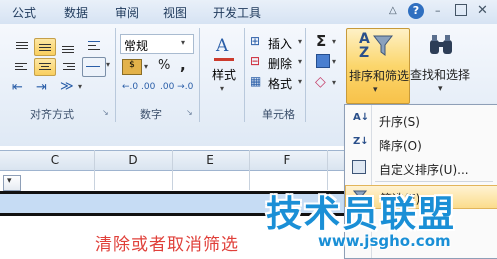 The width and height of the screenshot is (497, 259). What do you see at coordinates (68, 47) in the screenshot?
I see `align-bottom-button` at bounding box center [68, 47].